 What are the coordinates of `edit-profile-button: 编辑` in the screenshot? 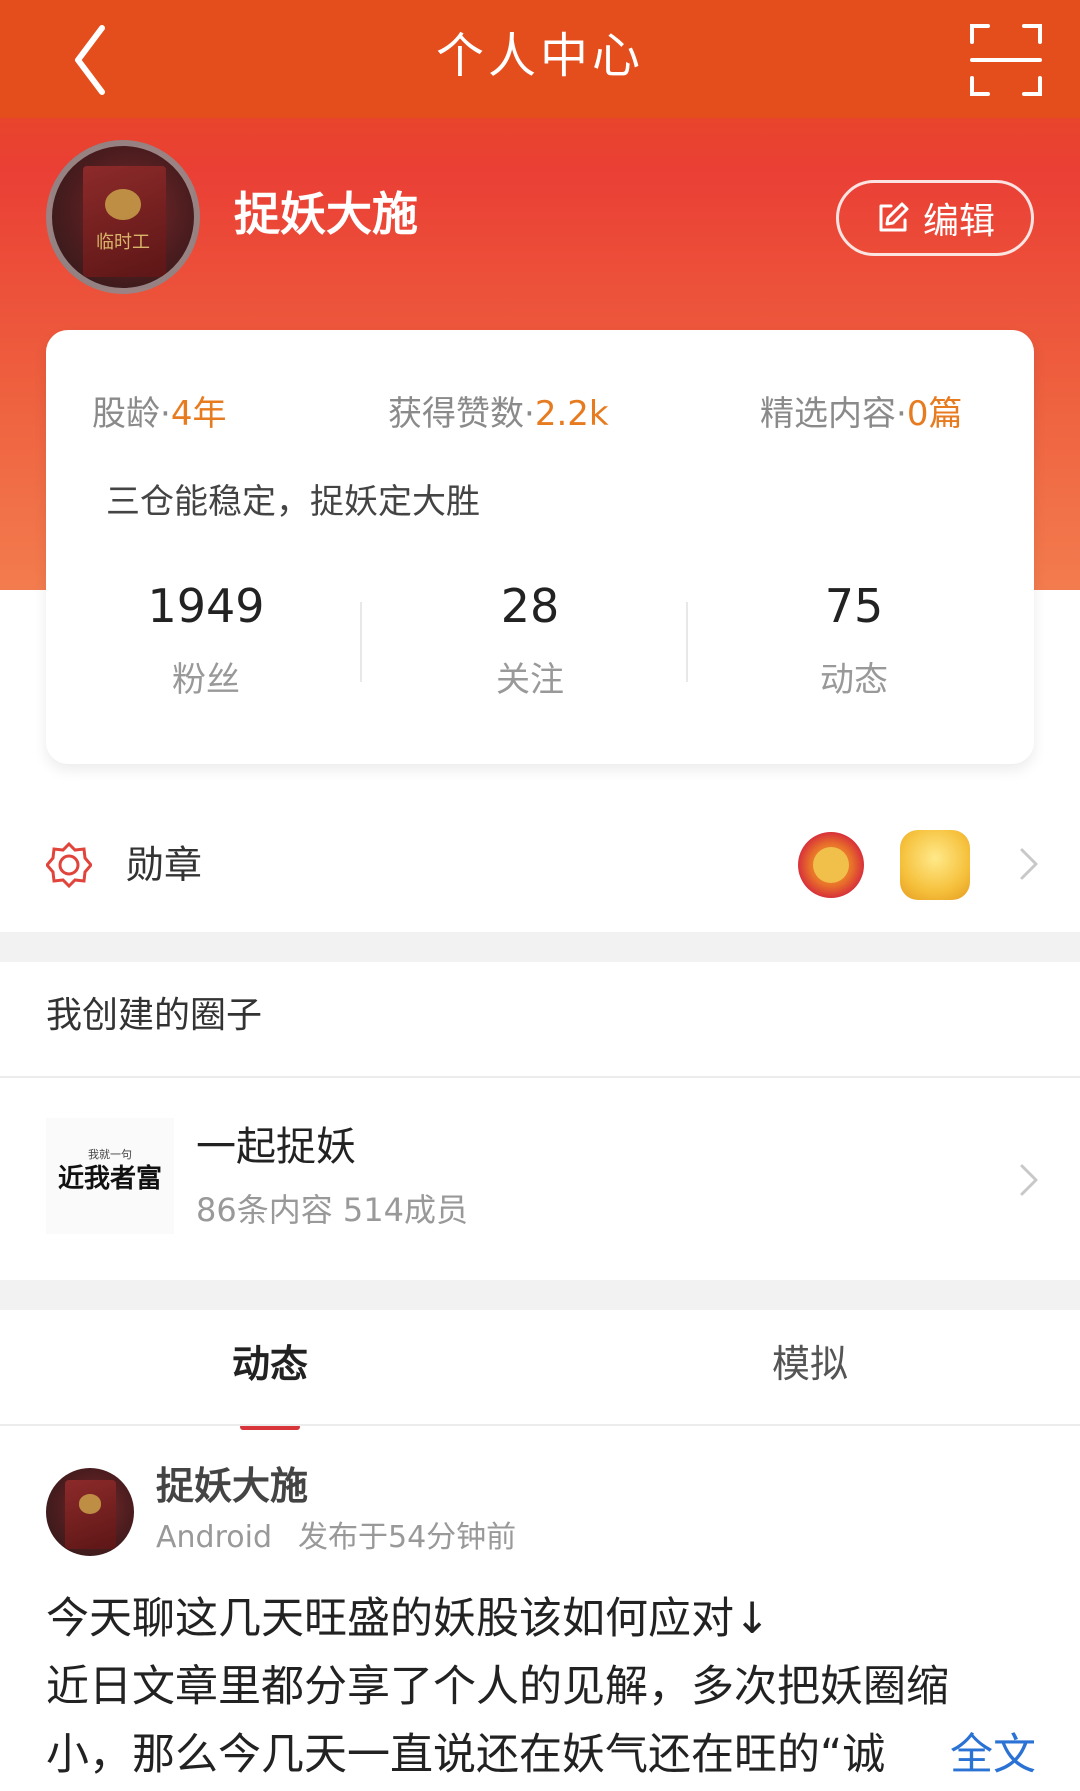 It's located at (935, 218).